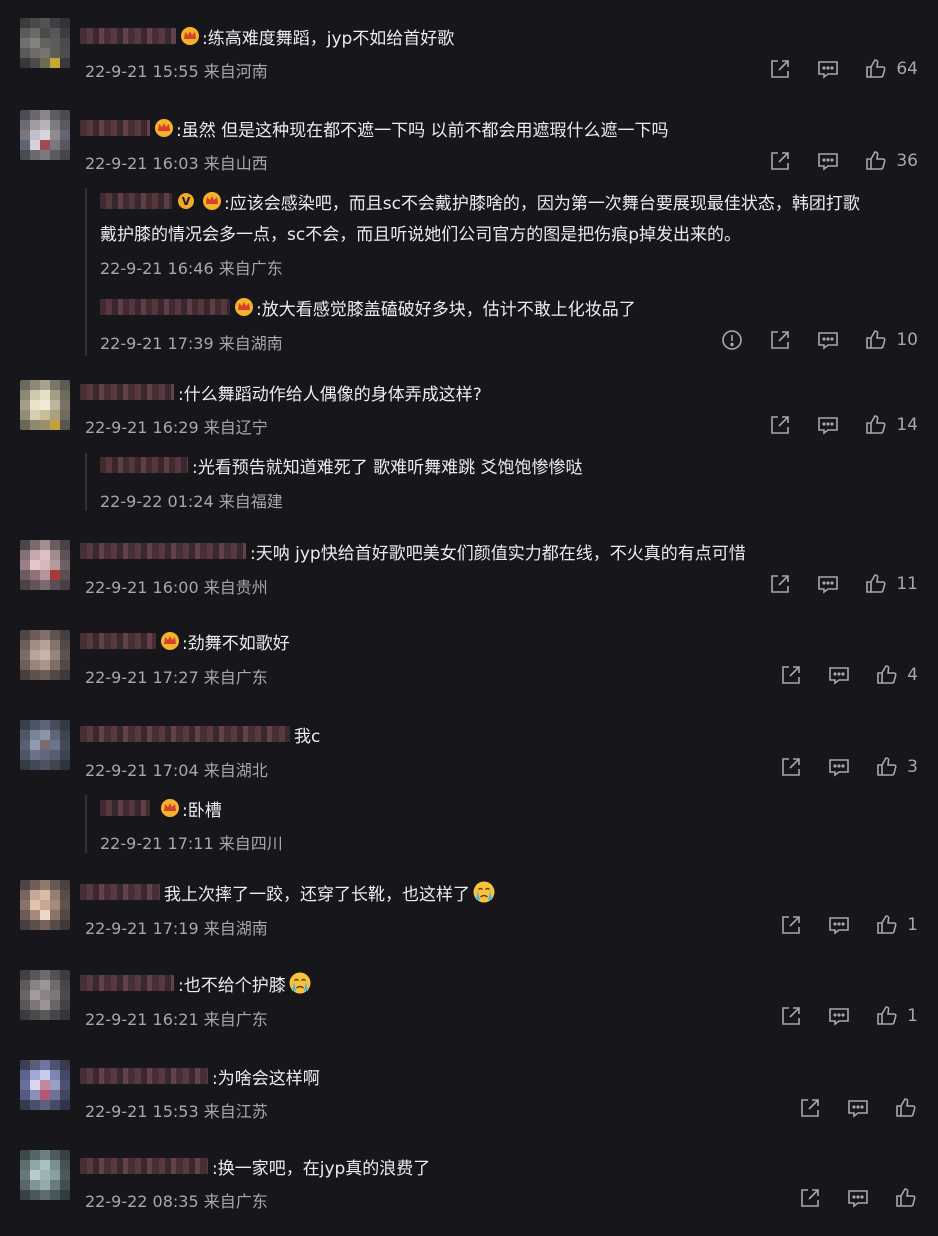 Image resolution: width=938 pixels, height=1236 pixels. I want to click on comment-text: :劲舞不如歌好, so click(236, 643).